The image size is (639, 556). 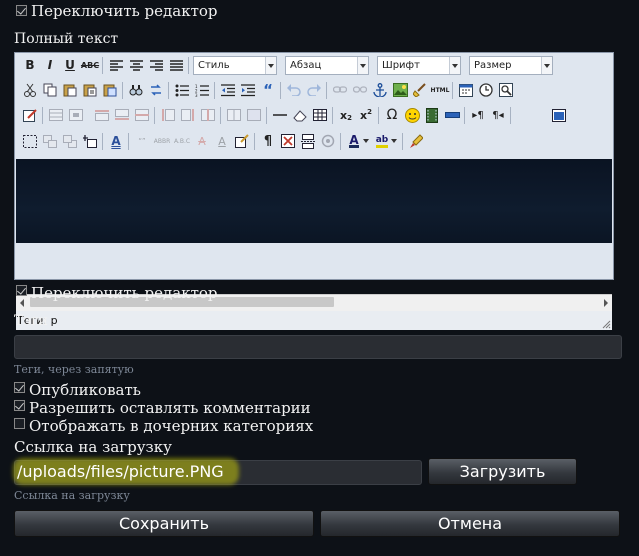 What do you see at coordinates (294, 90) in the screenshot?
I see `undo-icon` at bounding box center [294, 90].